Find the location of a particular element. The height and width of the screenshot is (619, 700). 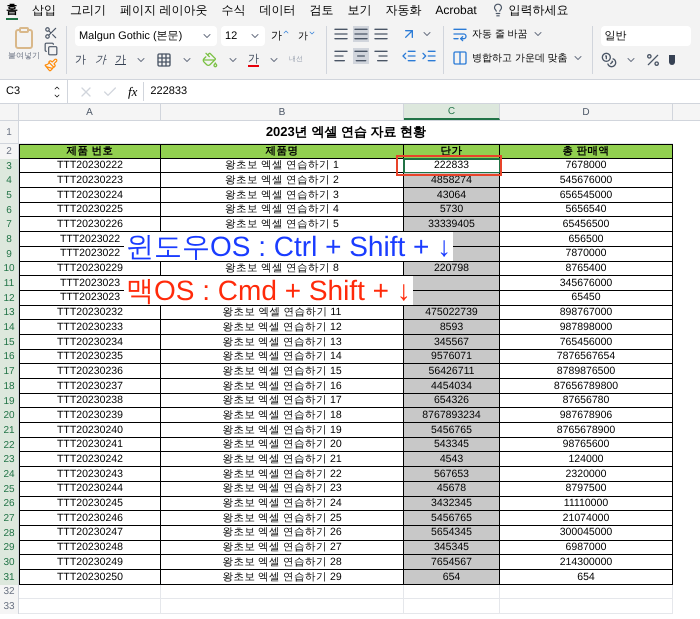

row-number: 6 is located at coordinates (9, 210).